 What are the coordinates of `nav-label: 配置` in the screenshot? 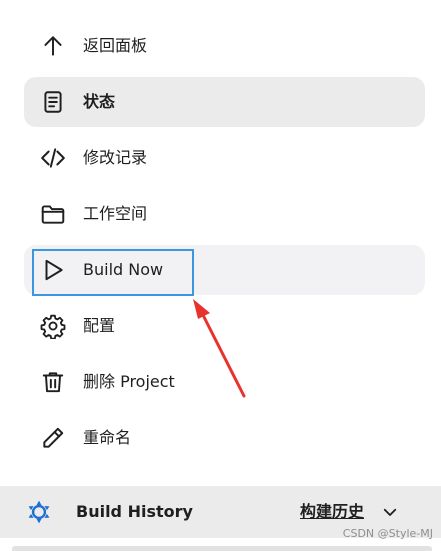 It's located at (99, 325).